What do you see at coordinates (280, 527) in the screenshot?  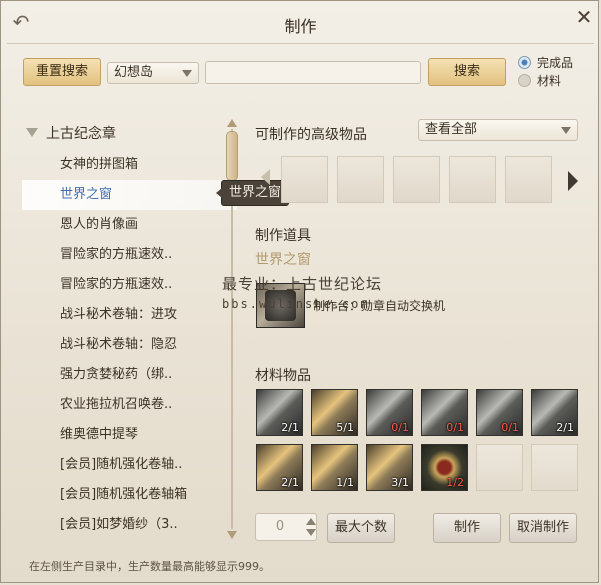 I see `quantity-value: 0` at bounding box center [280, 527].